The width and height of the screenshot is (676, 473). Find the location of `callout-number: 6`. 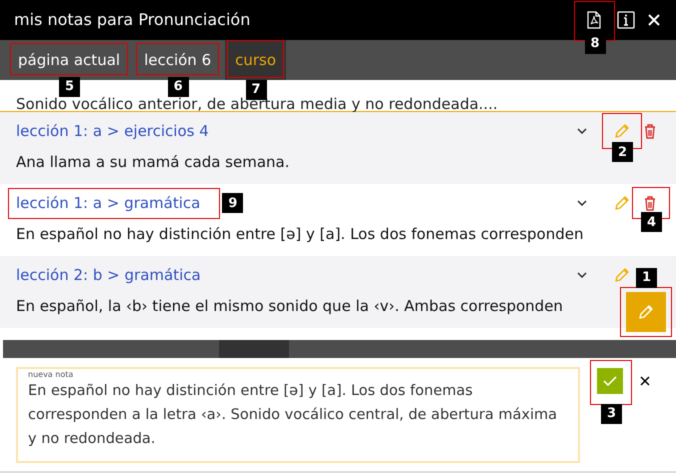

callout-number: 6 is located at coordinates (178, 87).